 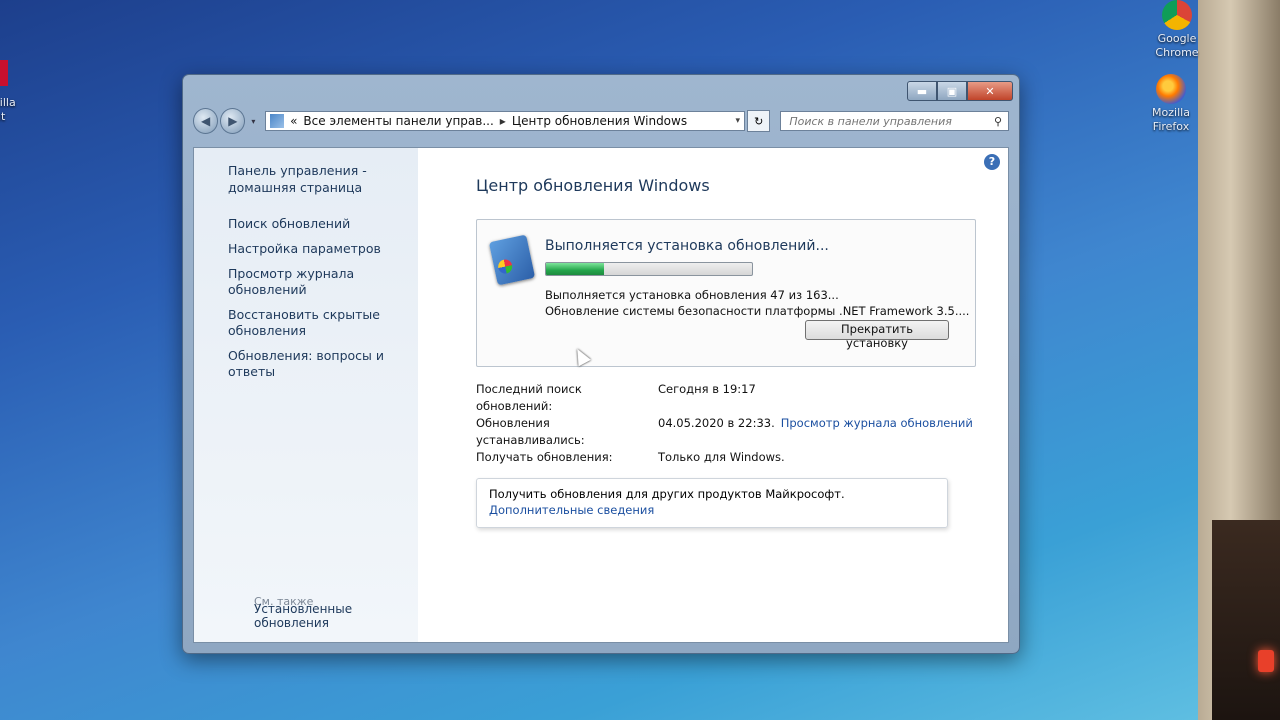 What do you see at coordinates (503, 121) in the screenshot?
I see `breadcrumb-chevron-icon: ▸` at bounding box center [503, 121].